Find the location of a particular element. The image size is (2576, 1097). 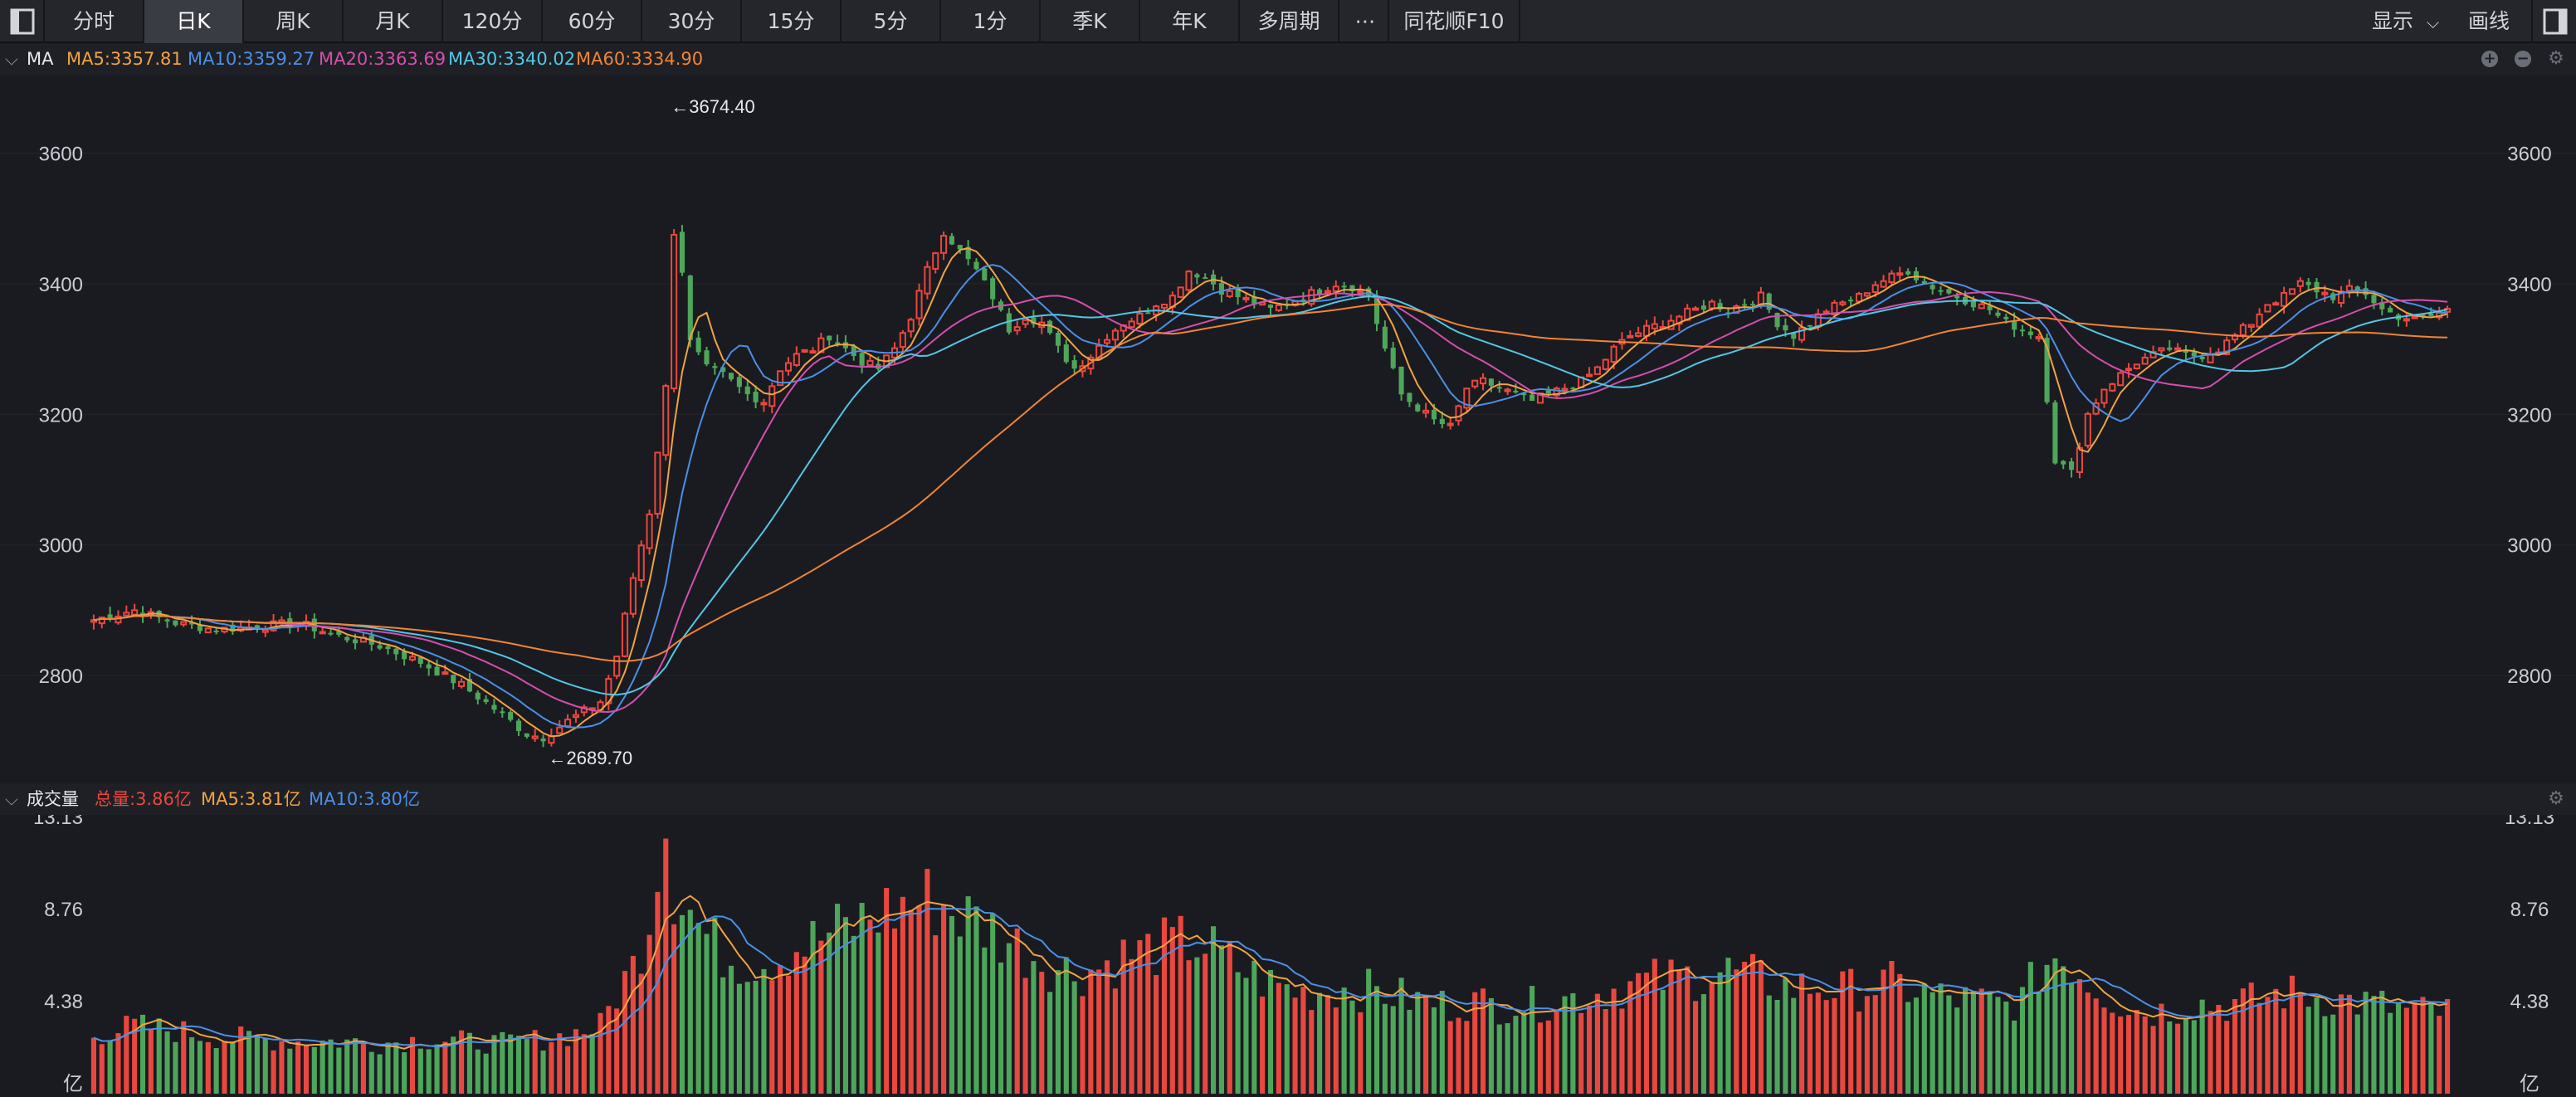

zoom-out-icon: − is located at coordinates (2523, 59).